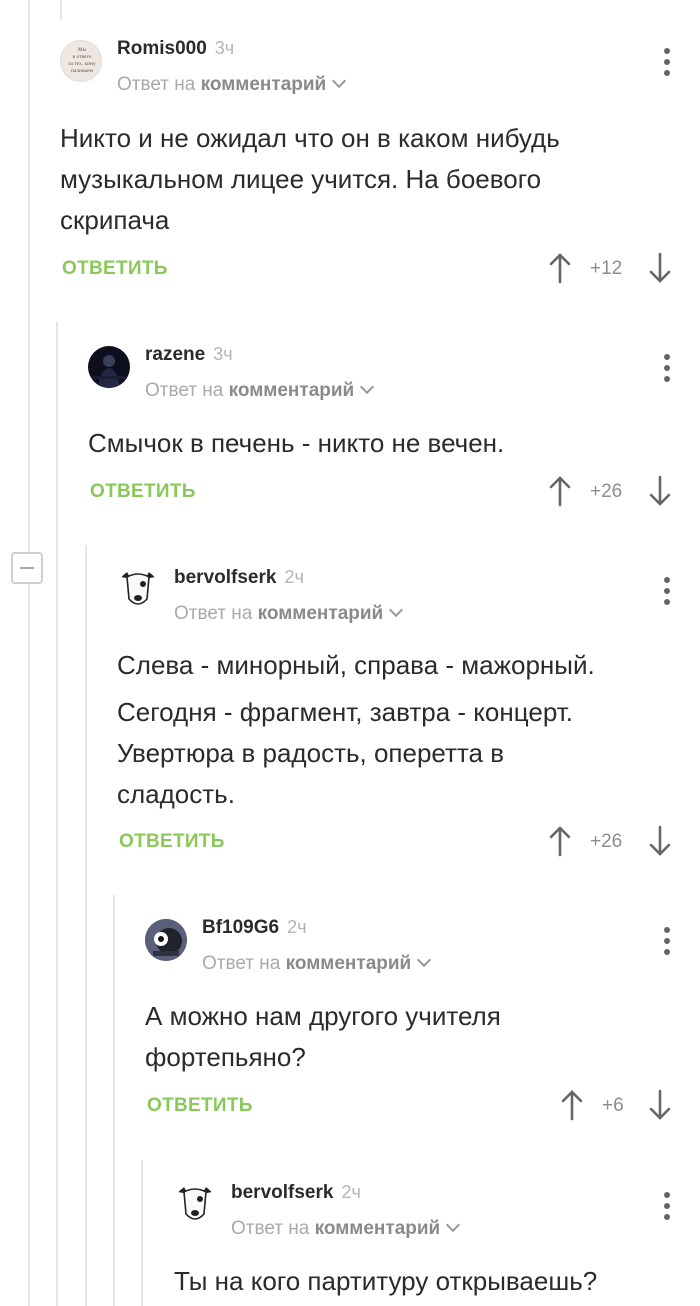  I want to click on comment-line: Слева - минорный, справа - мажорный., so click(356, 665).